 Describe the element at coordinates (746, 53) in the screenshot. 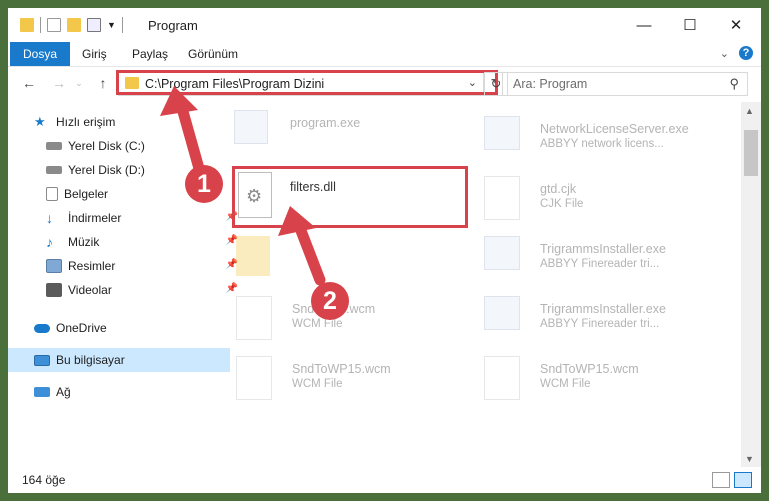

I see `help-icon: ?` at that location.